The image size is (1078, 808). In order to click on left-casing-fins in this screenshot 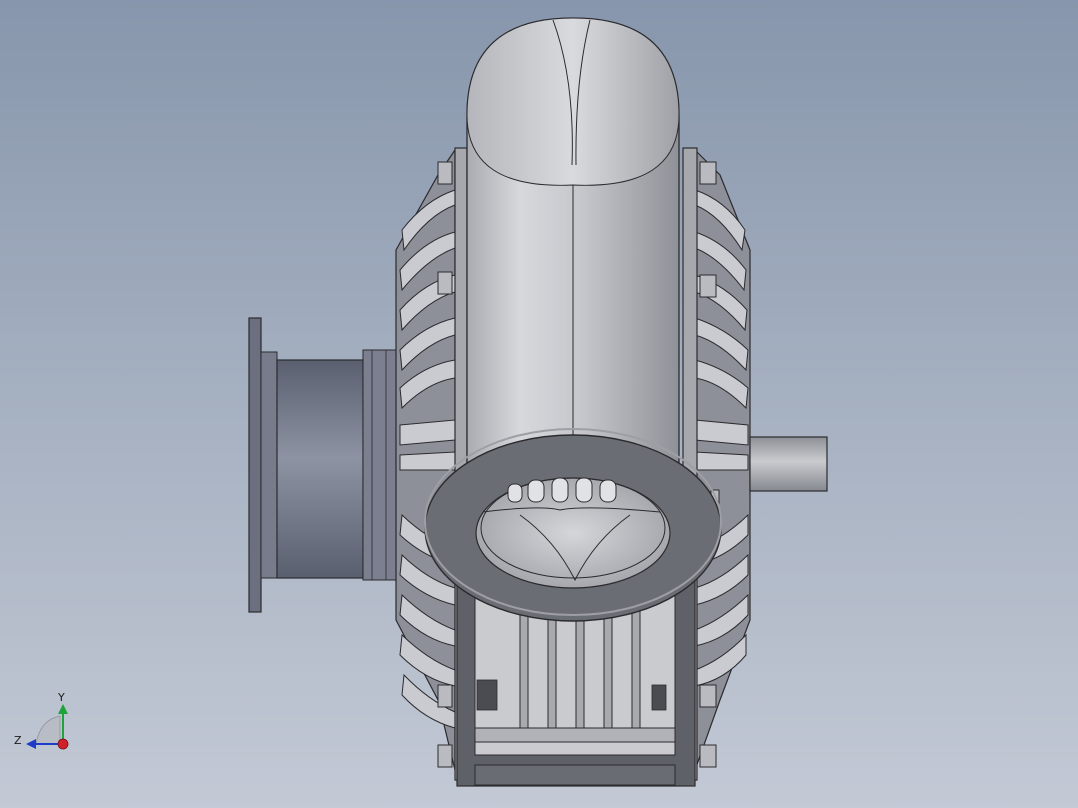, I will do `click(425, 459)`.